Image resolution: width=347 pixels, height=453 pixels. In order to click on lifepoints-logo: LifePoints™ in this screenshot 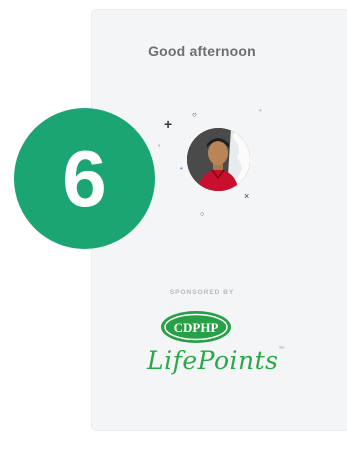, I will do `click(216, 360)`.